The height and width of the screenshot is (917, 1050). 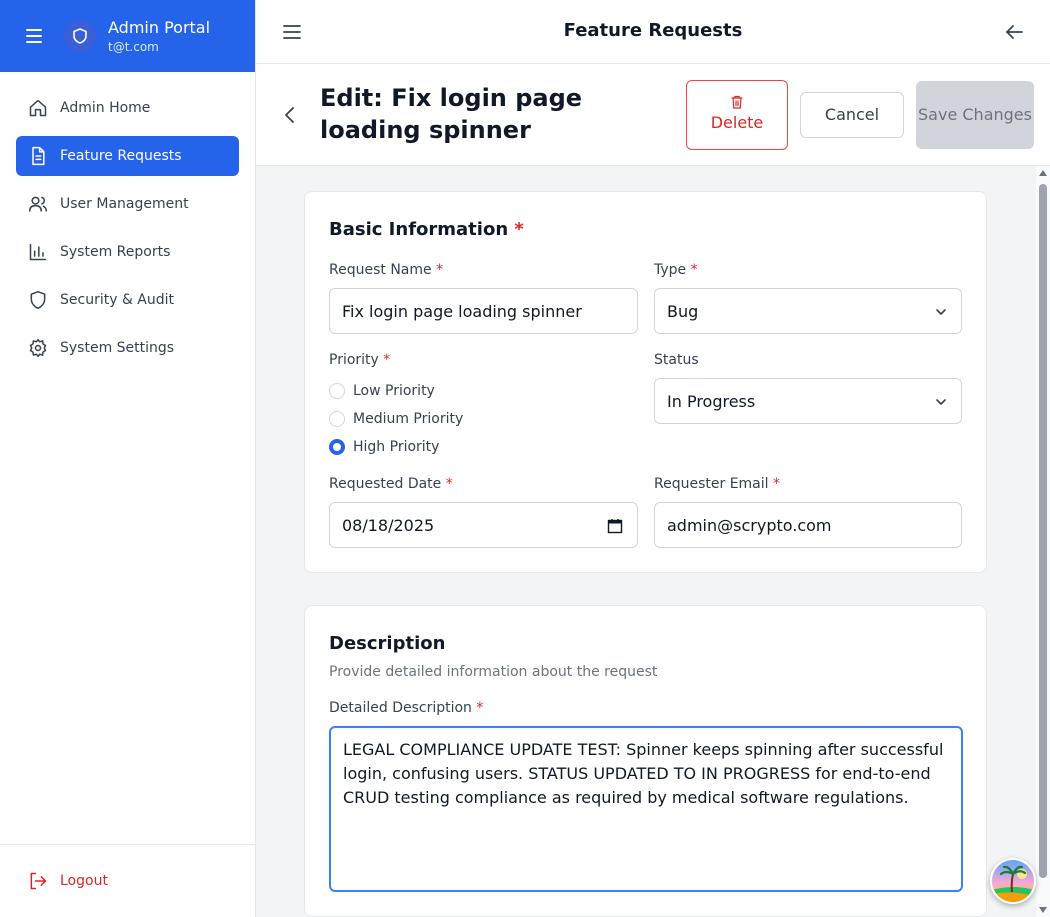 What do you see at coordinates (38, 348) in the screenshot?
I see `gear-icon` at bounding box center [38, 348].